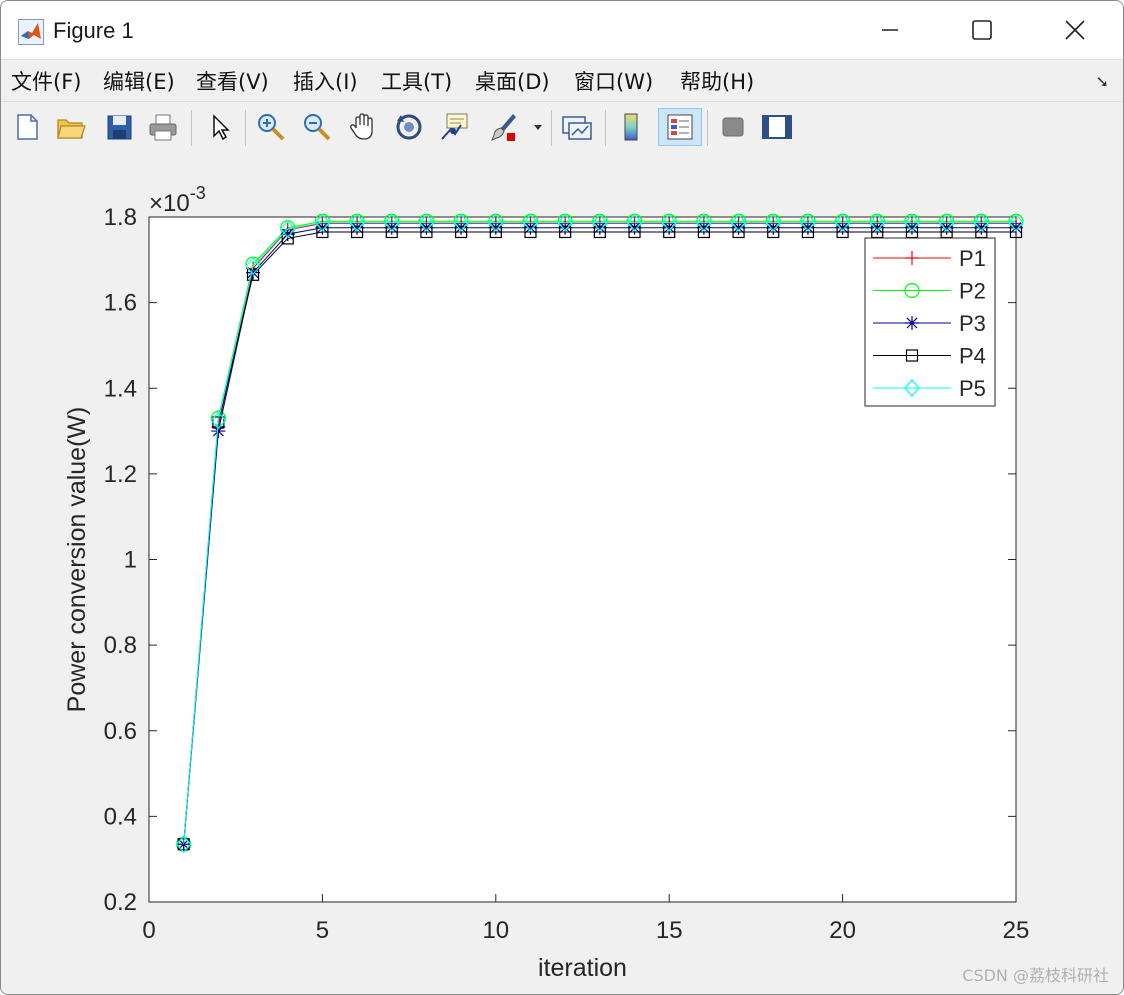 The width and height of the screenshot is (1124, 995). I want to click on legend-star-marker, so click(912, 323).